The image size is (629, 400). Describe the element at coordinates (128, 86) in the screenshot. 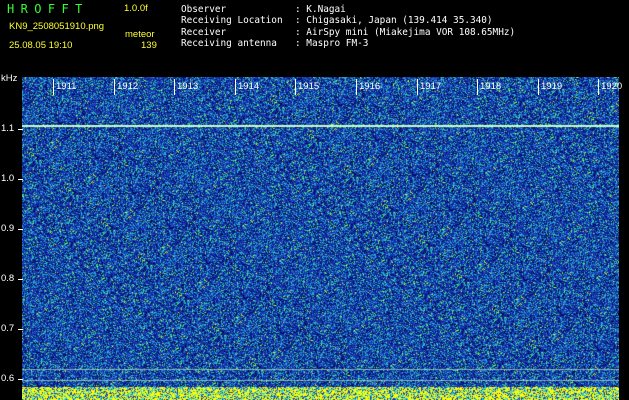

I see `x-tick-label: 1912` at that location.